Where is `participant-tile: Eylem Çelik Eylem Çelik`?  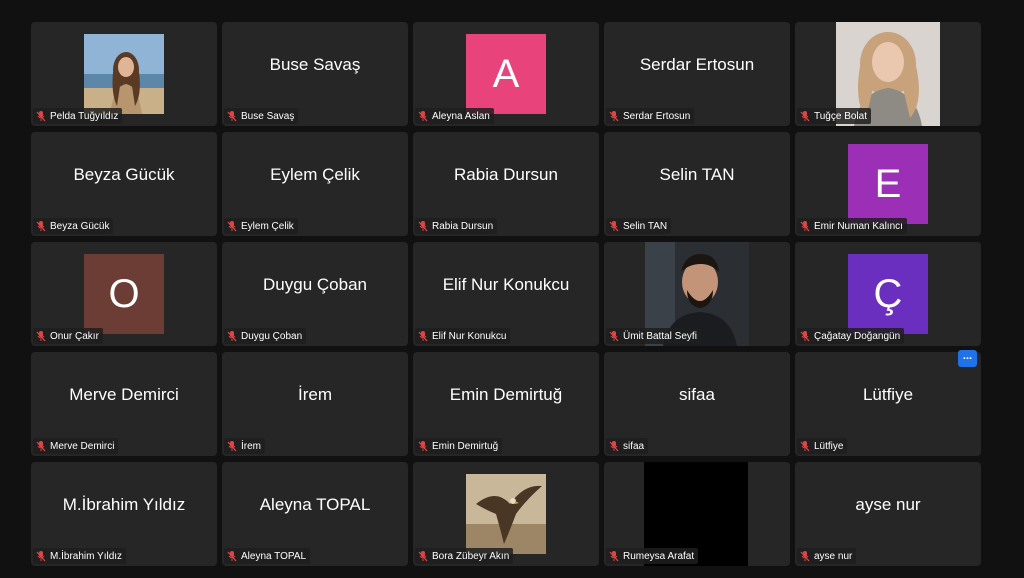 participant-tile: Eylem Çelik Eylem Çelik is located at coordinates (315, 184).